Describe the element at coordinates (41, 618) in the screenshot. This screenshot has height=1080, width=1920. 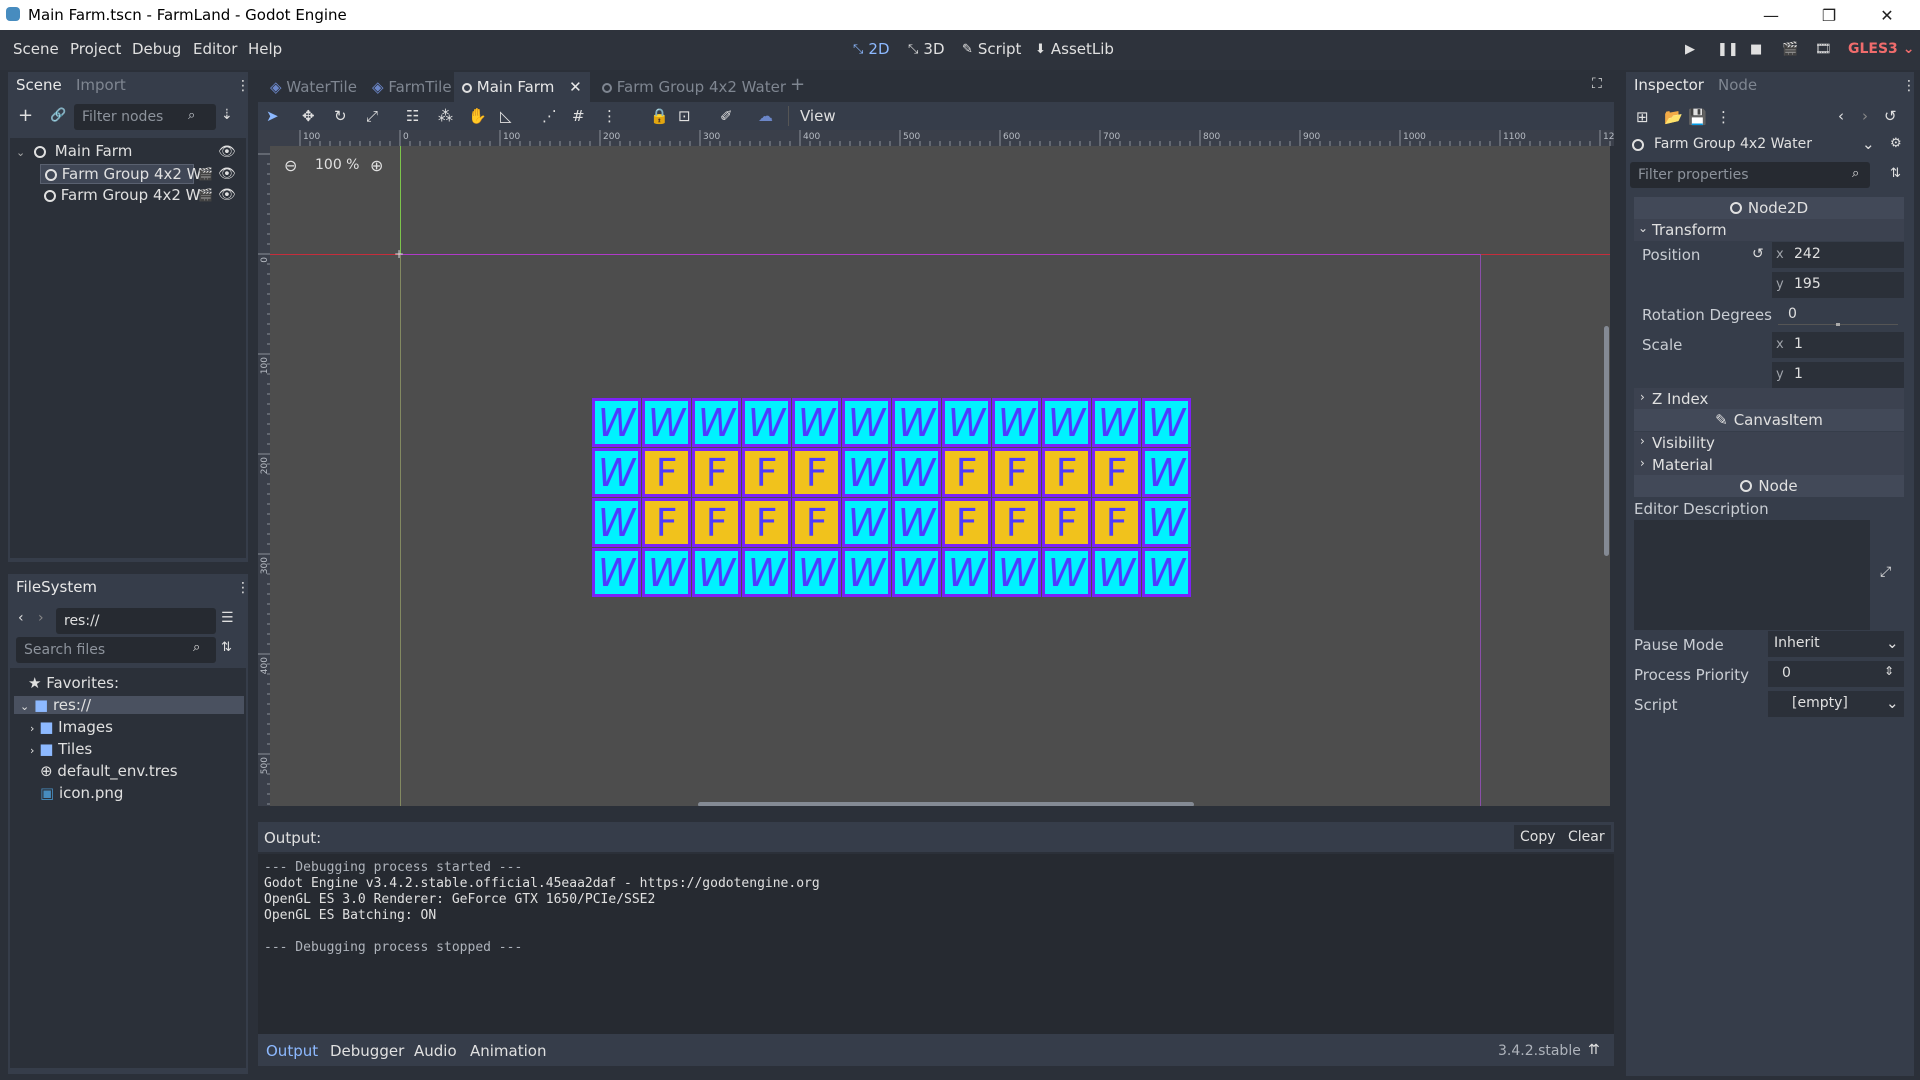
I see `forward-arrow-icon: ›` at that location.